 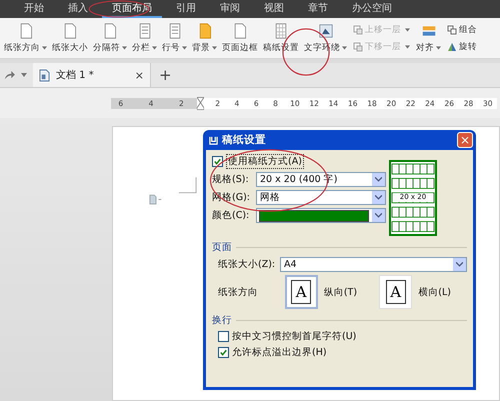 What do you see at coordinates (321, 197) in the screenshot?
I see `grid-dropdown: 网格` at bounding box center [321, 197].